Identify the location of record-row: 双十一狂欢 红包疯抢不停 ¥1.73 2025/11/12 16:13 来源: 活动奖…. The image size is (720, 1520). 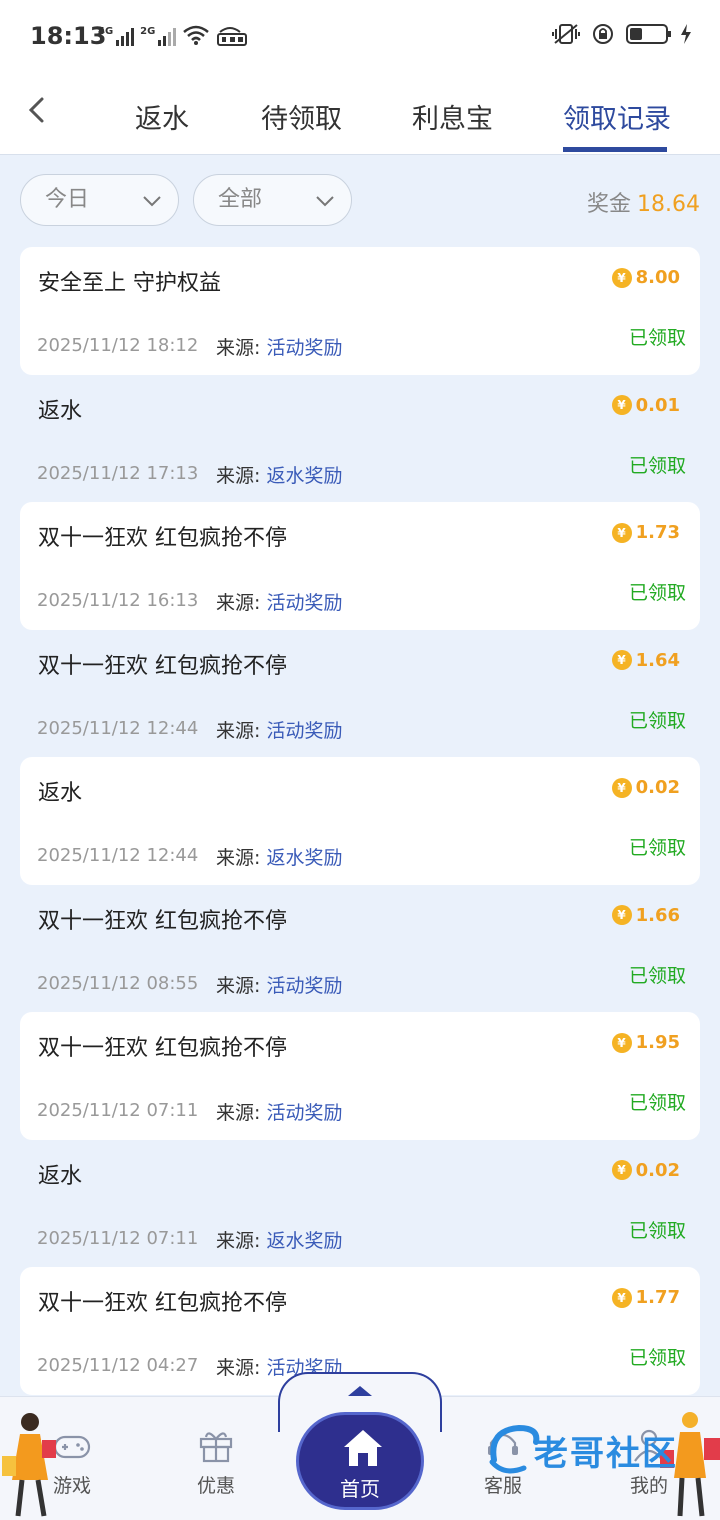
(360, 566).